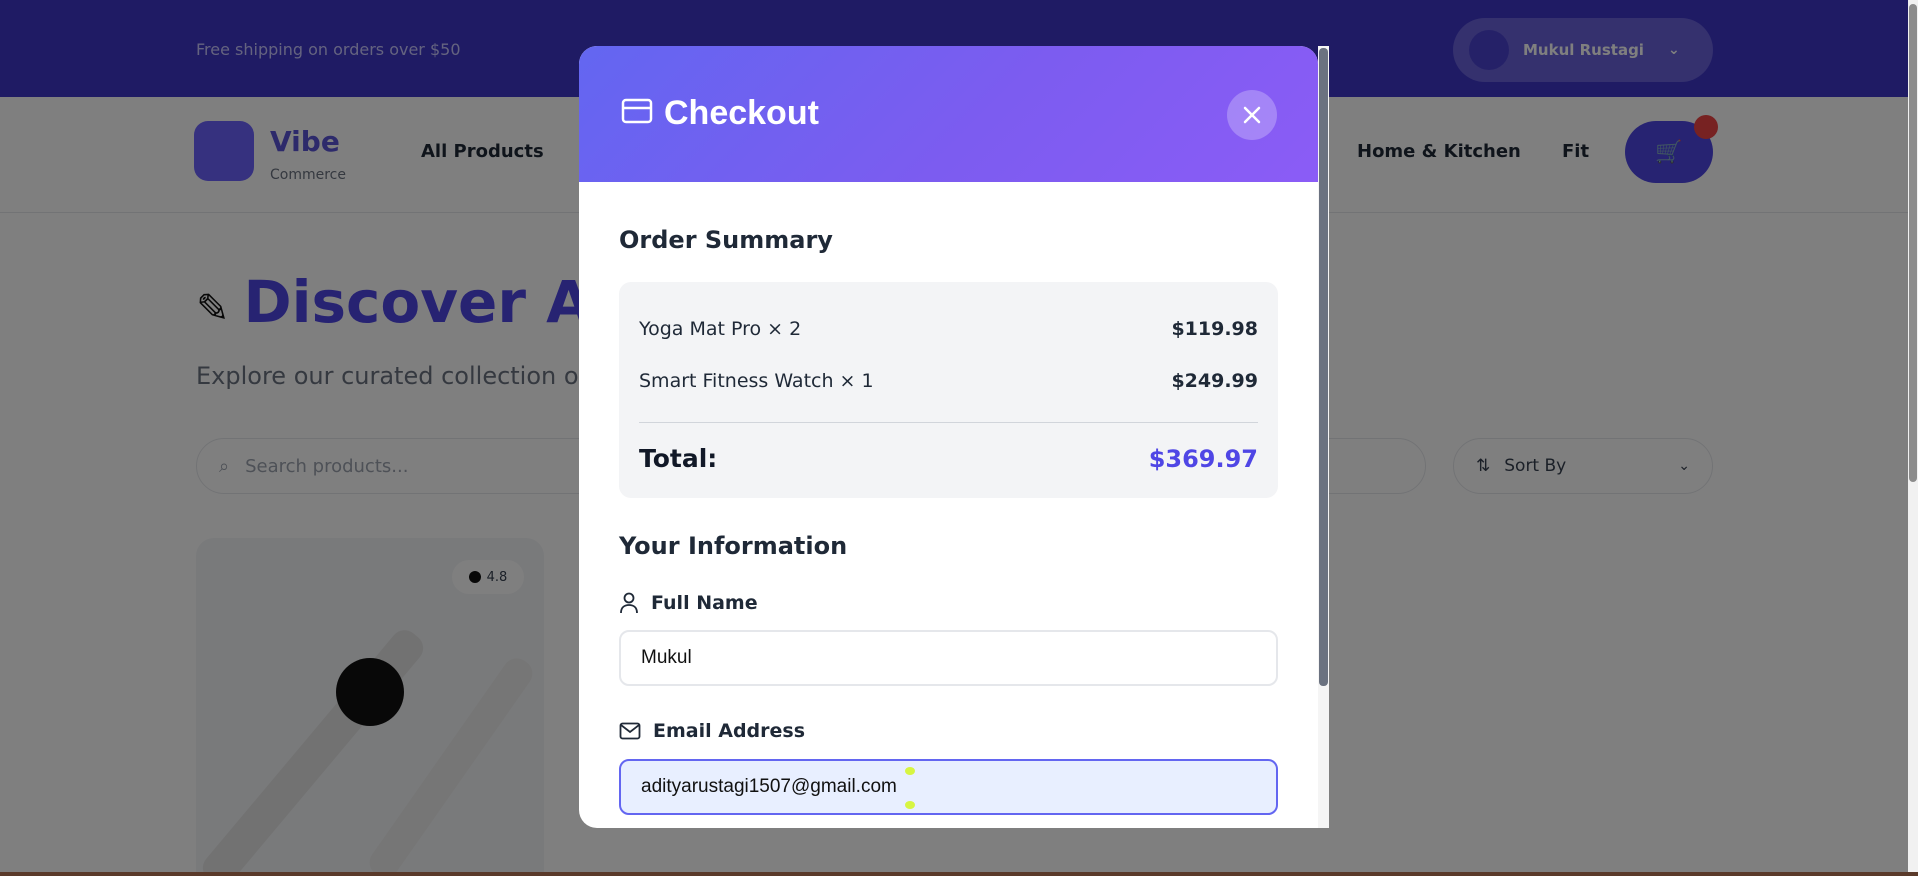  Describe the element at coordinates (720, 329) in the screenshot. I see `item-name: Yoga Mat Pro × 2` at that location.